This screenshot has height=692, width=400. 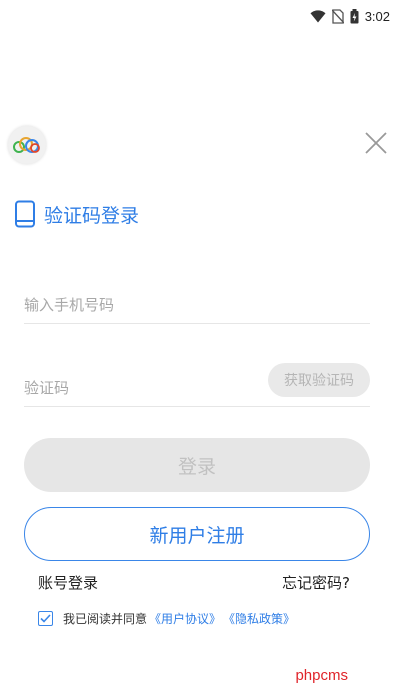 What do you see at coordinates (139, 305) in the screenshot?
I see `phone-input` at bounding box center [139, 305].